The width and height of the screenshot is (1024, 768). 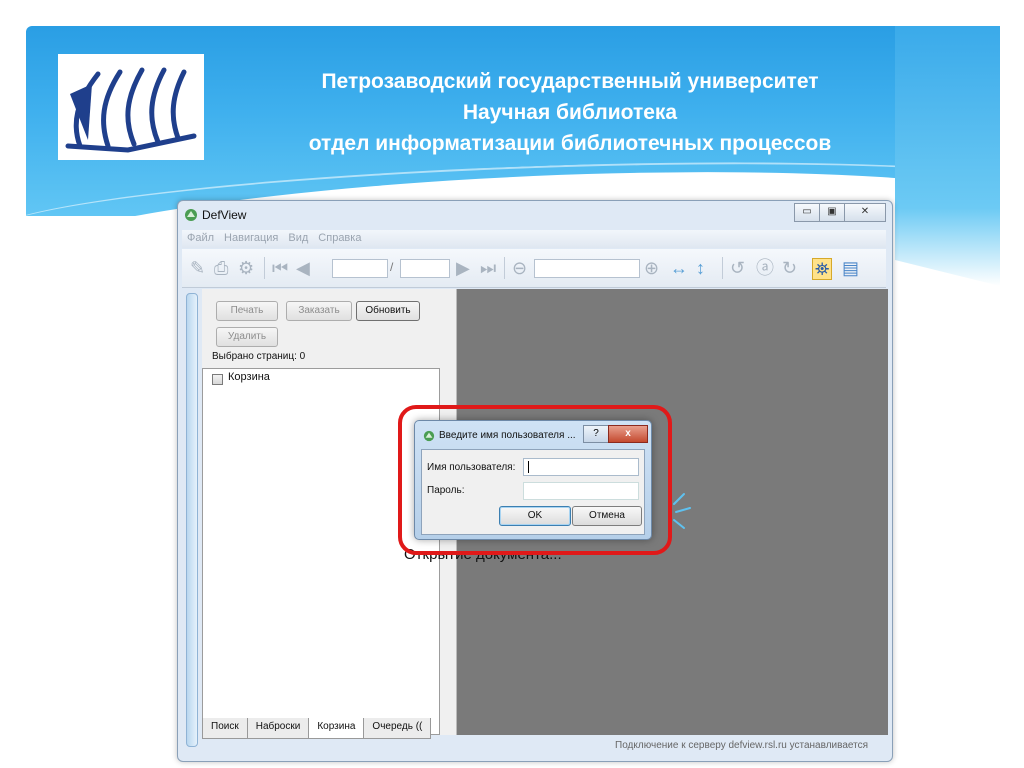 I want to click on page-number-input, so click(x=360, y=268).